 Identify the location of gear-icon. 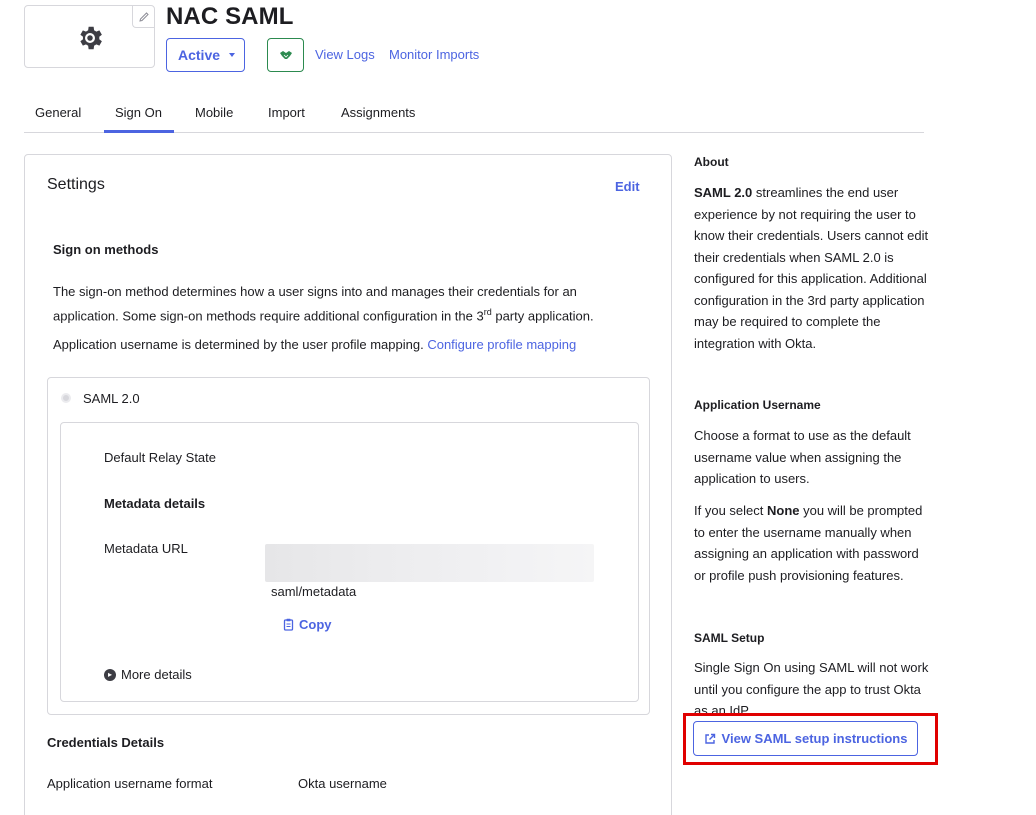
(91, 38).